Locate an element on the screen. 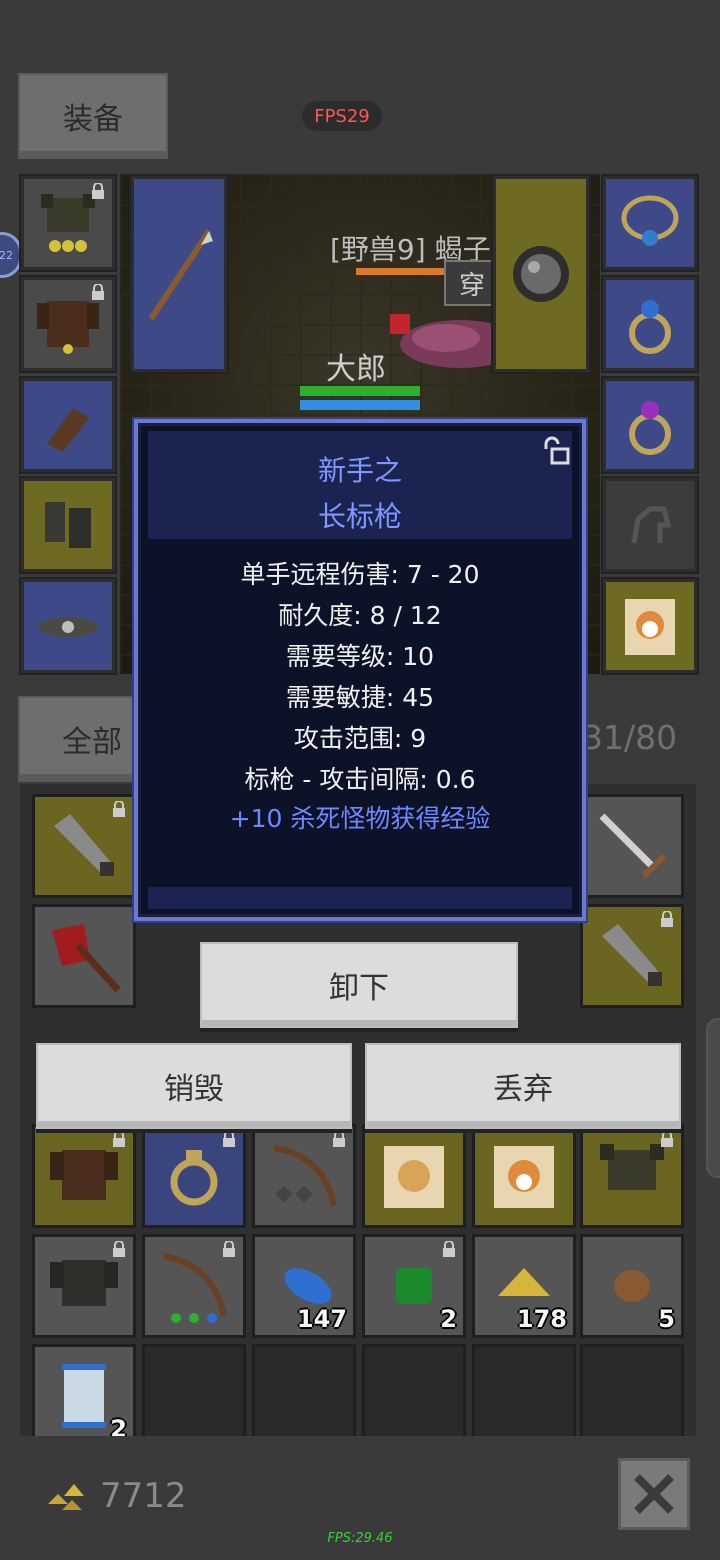 The width and height of the screenshot is (720, 1560). belt-icon is located at coordinates (68, 627).